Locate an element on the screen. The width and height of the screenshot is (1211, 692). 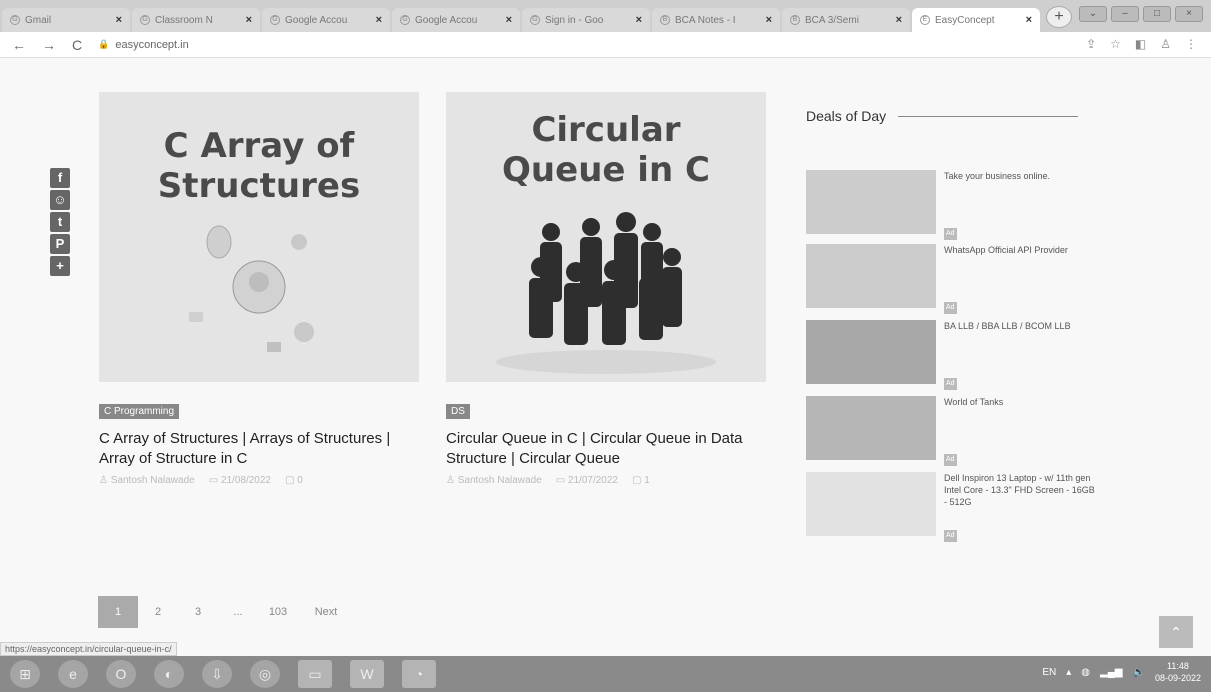
firefox-icon: ◐ is located at coordinates (169, 674).